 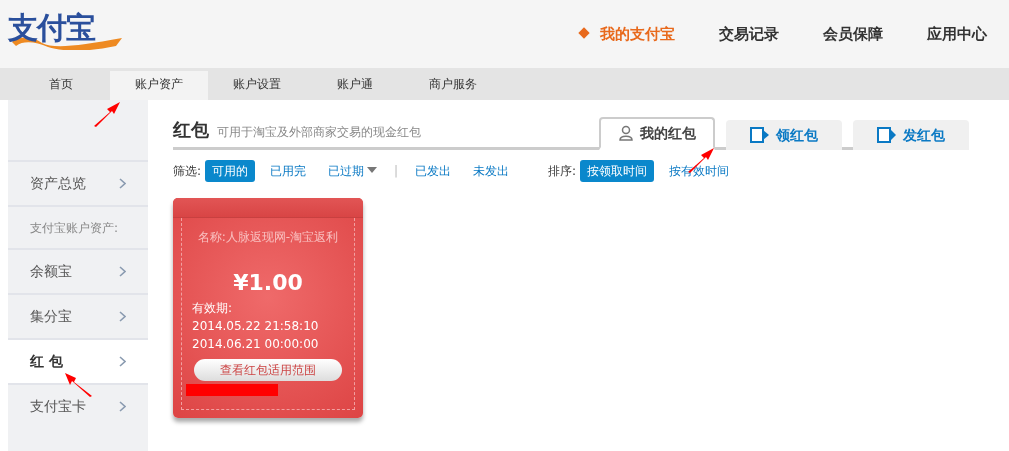 I want to click on validity-label: 有效期:, so click(x=213, y=308).